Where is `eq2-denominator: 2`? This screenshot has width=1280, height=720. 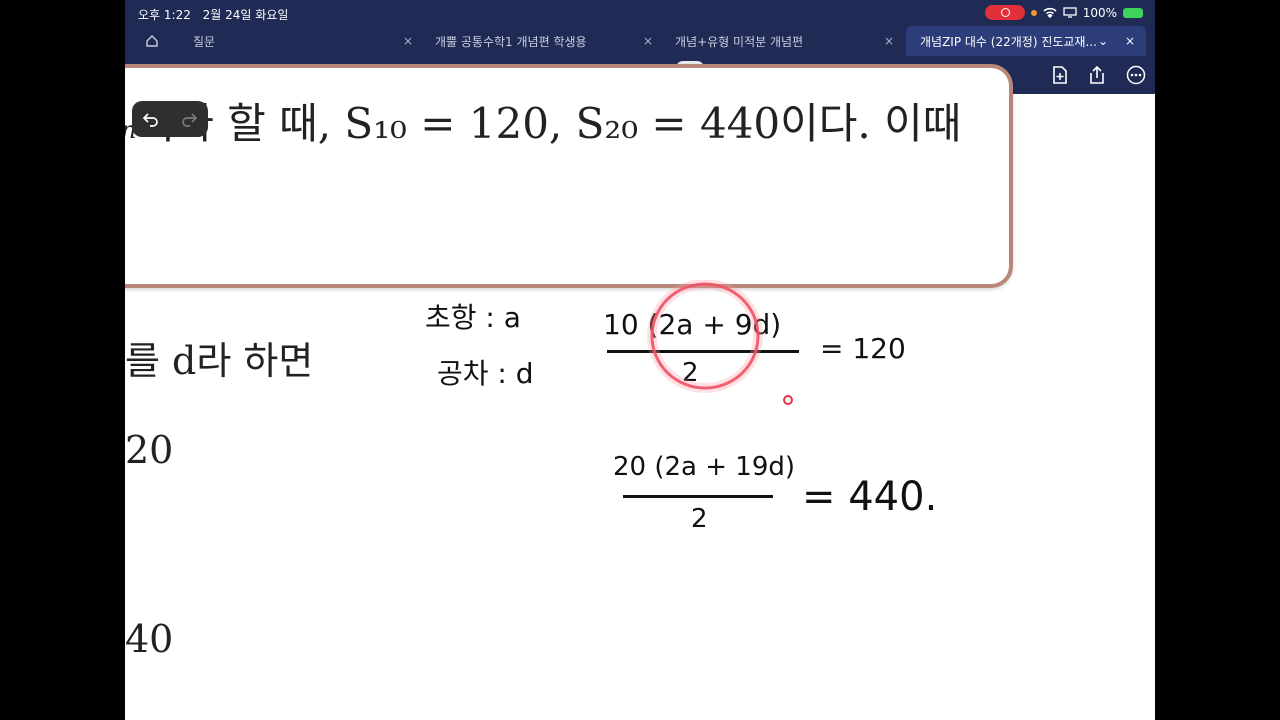
eq2-denominator: 2 is located at coordinates (699, 519).